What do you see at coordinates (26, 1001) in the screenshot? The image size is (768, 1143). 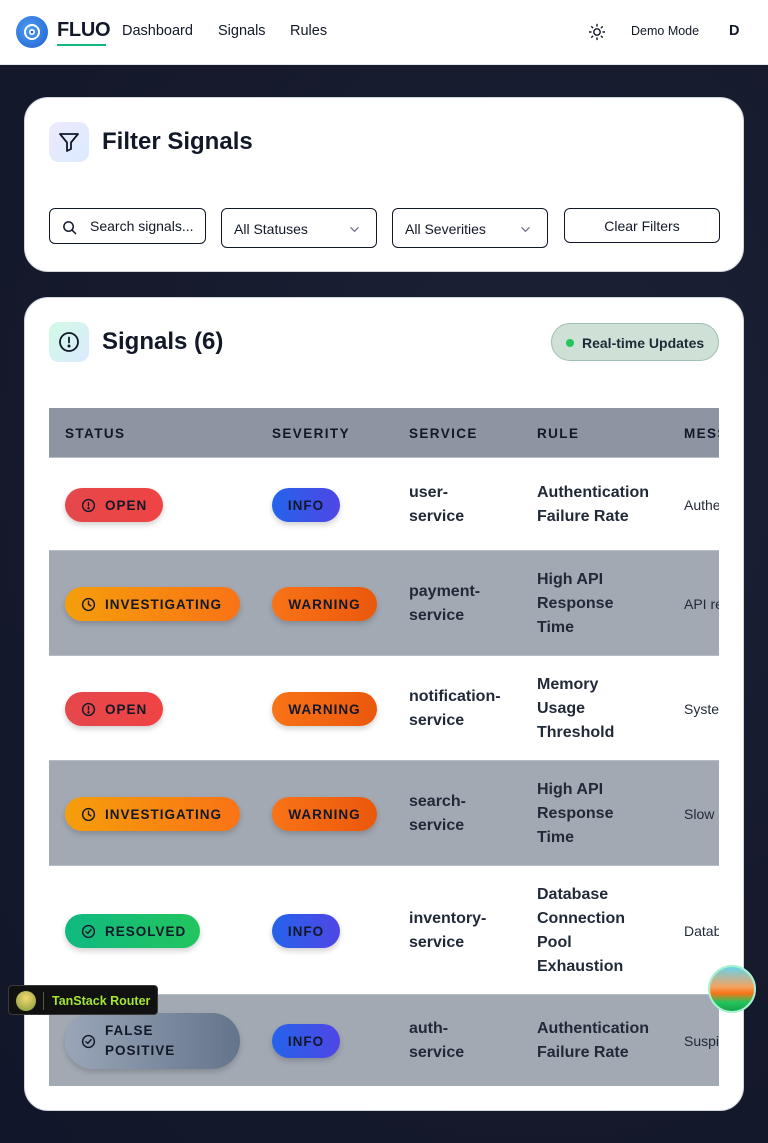 I see `tanstack-logo-icon` at bounding box center [26, 1001].